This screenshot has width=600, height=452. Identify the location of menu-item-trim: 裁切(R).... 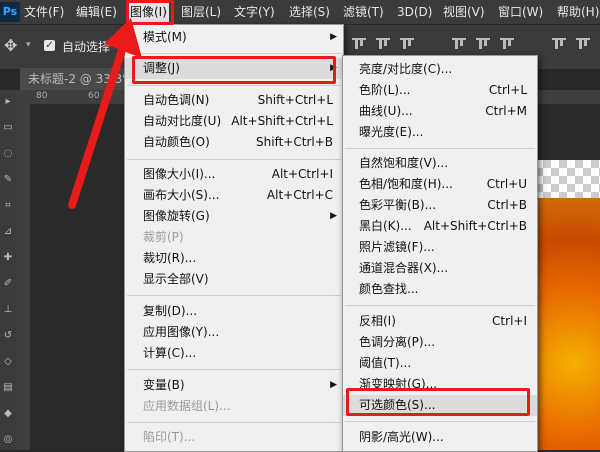
(234, 258).